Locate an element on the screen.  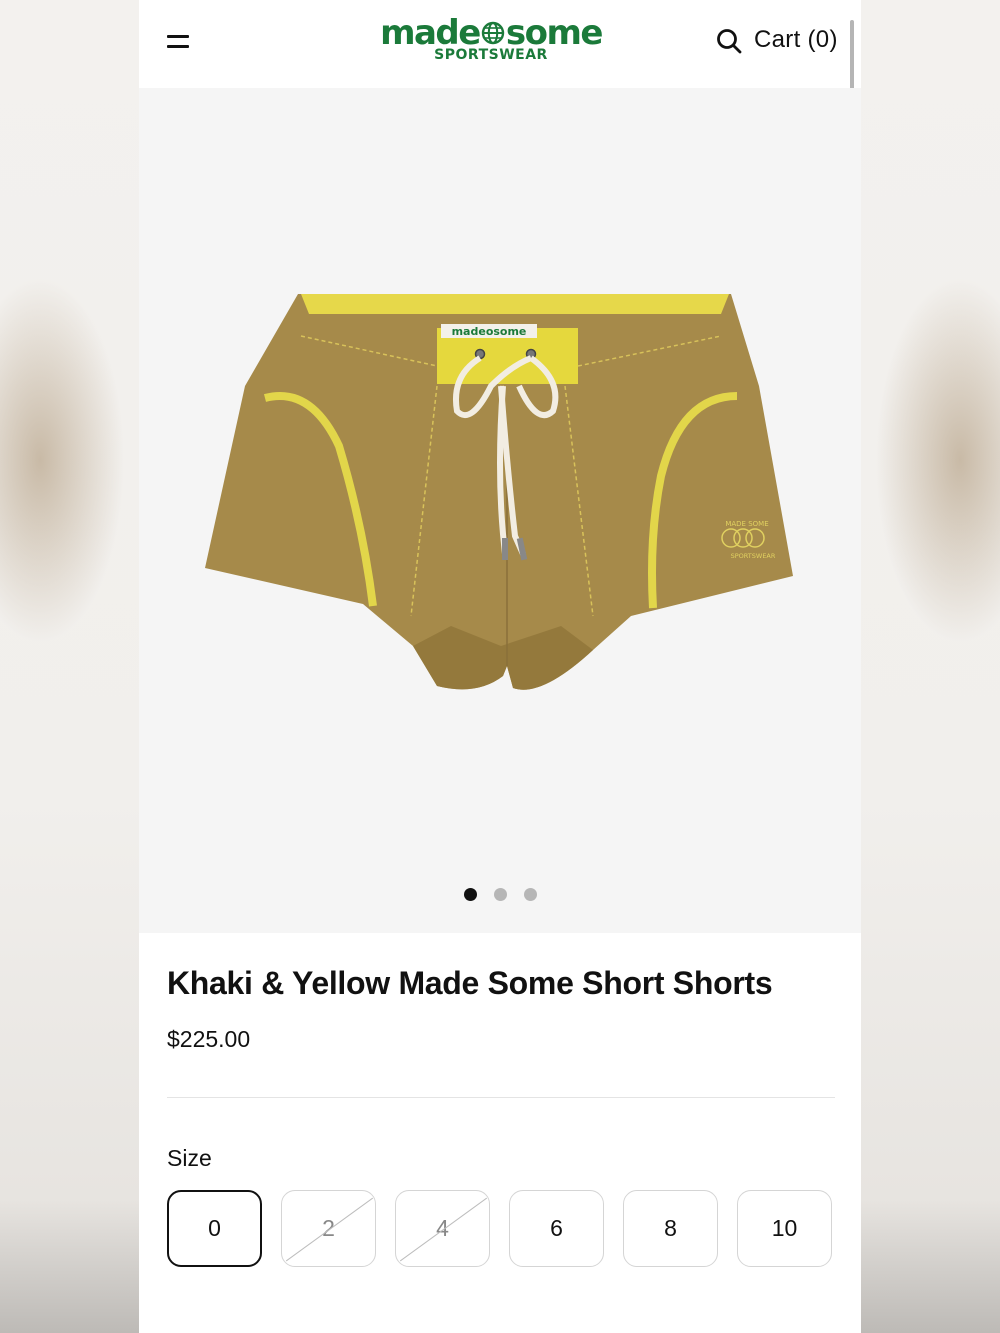
size-option-2: 2 is located at coordinates (328, 1228).